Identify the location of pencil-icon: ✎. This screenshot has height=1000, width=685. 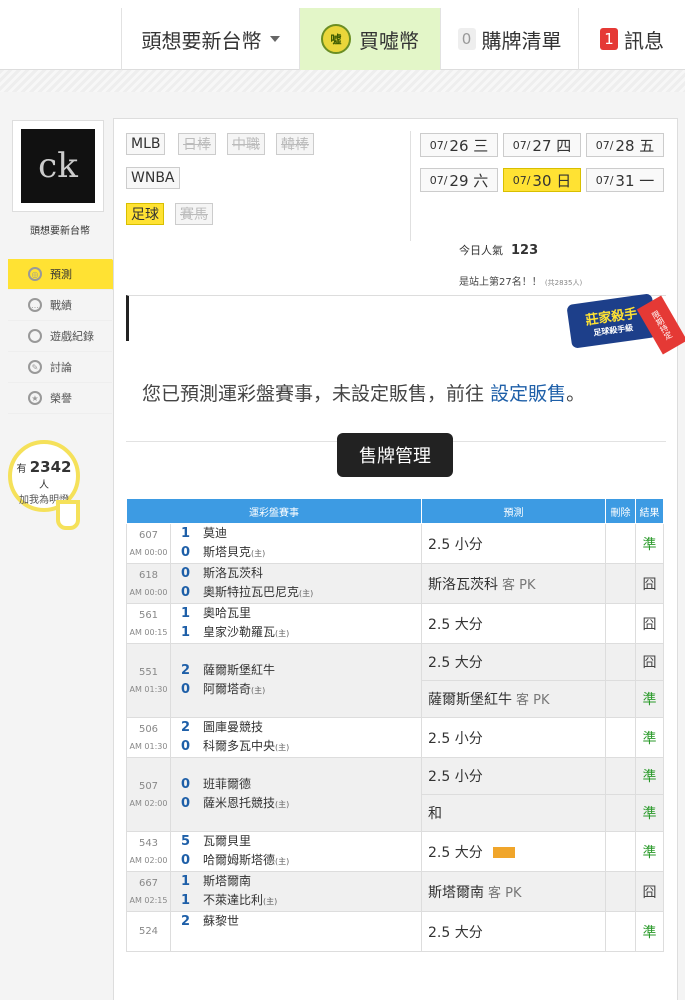
(35, 367).